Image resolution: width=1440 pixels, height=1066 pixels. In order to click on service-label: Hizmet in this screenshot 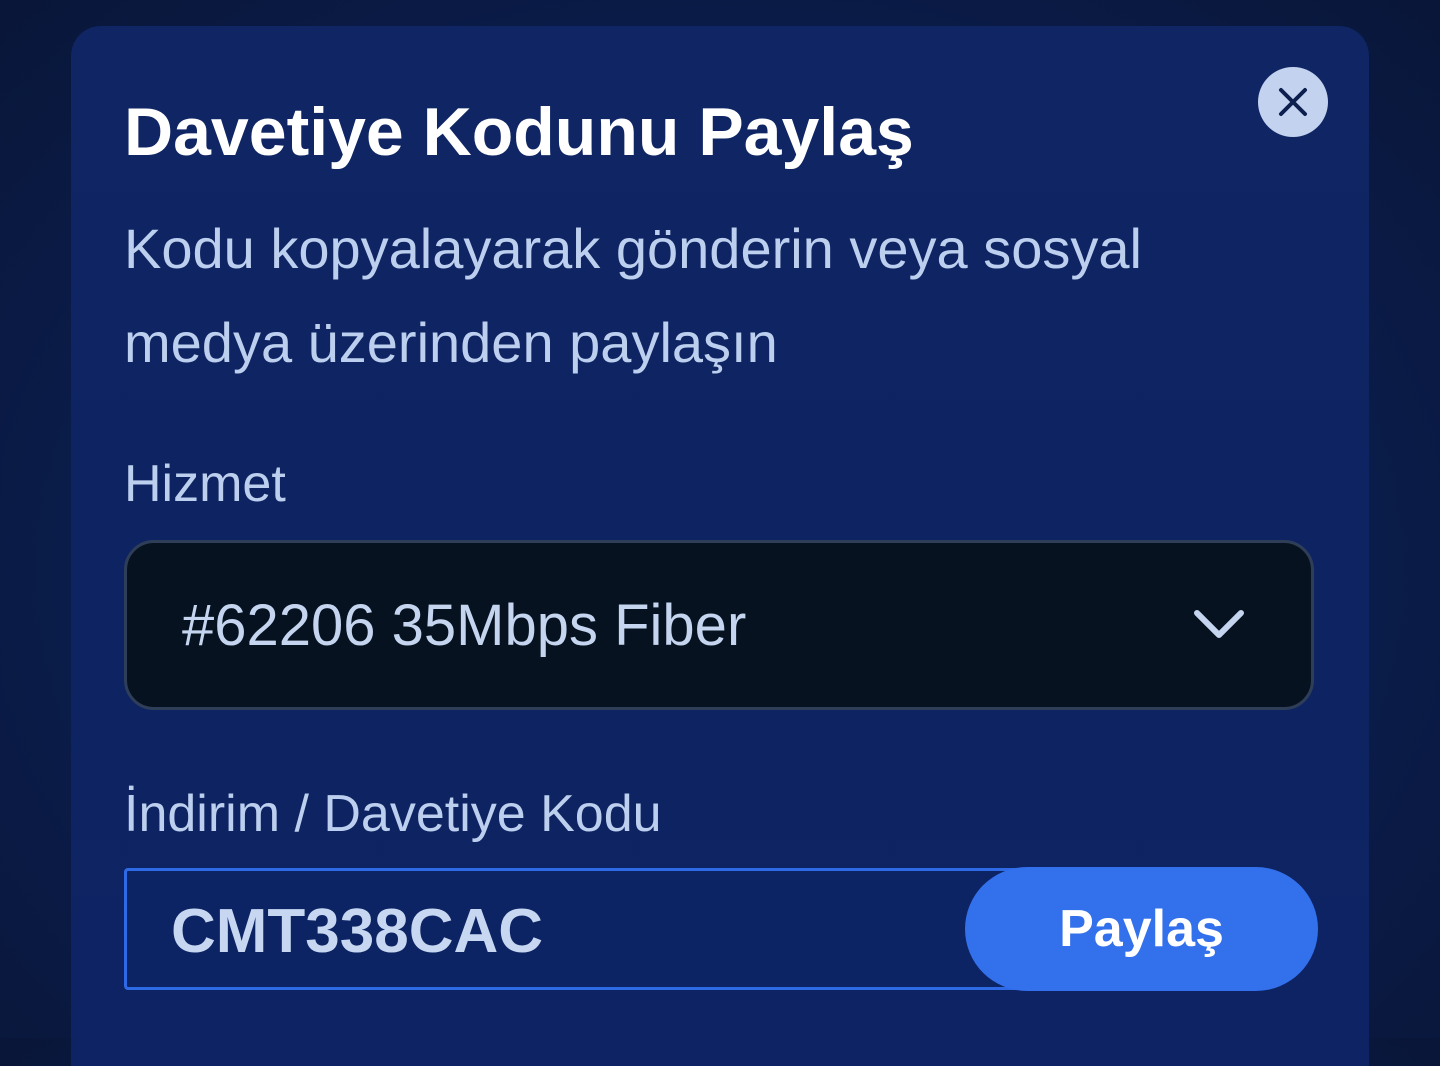, I will do `click(205, 484)`.